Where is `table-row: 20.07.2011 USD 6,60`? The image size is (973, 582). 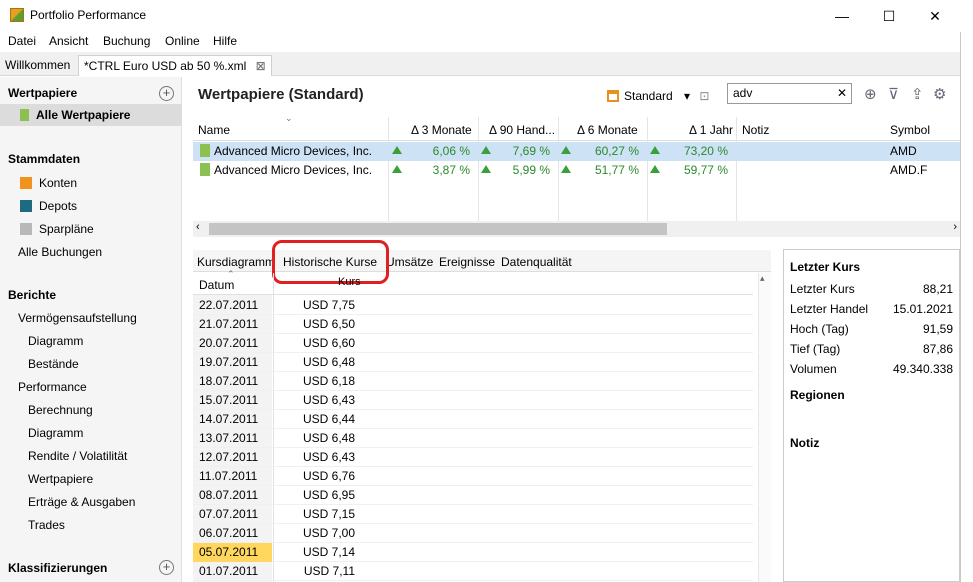
table-row: 20.07.2011 USD 6,60 is located at coordinates (473, 343).